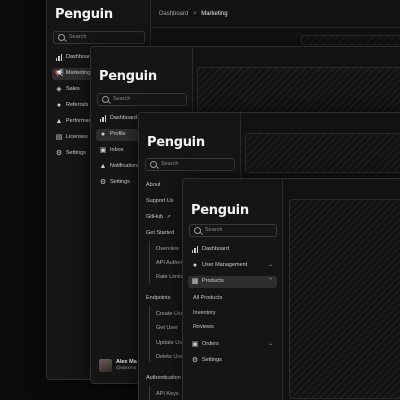 This screenshot has height=400, width=400. What do you see at coordinates (126, 368) in the screenshot?
I see `user-email: @alexma` at bounding box center [126, 368].